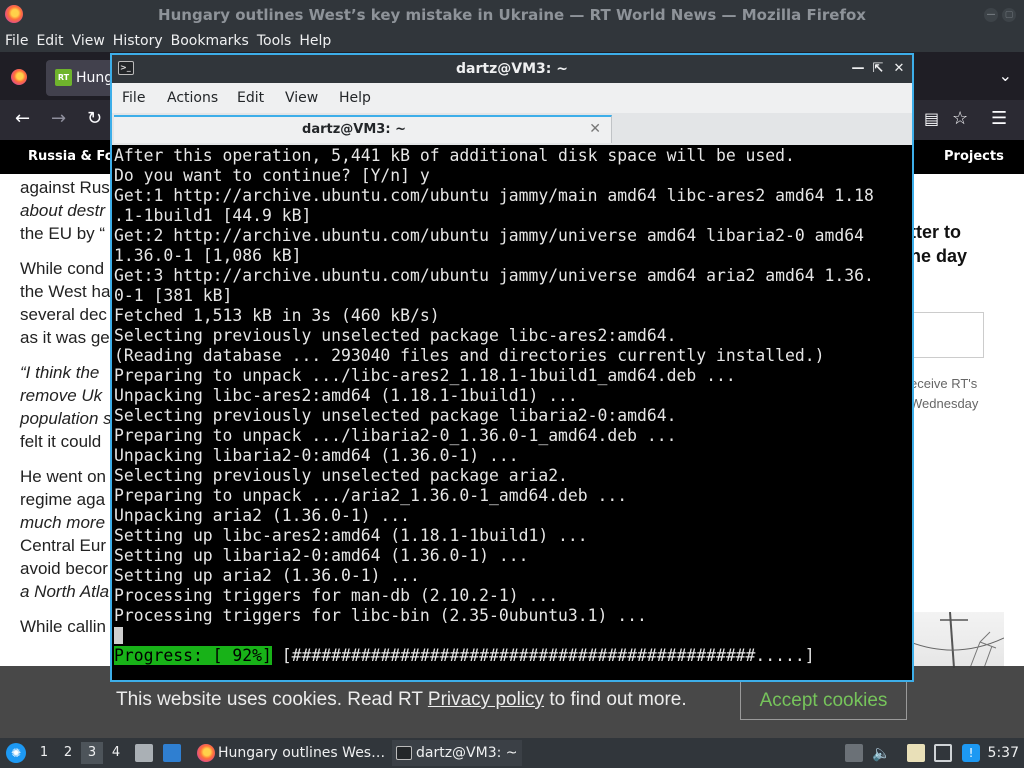 Image resolution: width=1024 pixels, height=768 pixels. Describe the element at coordinates (92, 753) in the screenshot. I see `workspace-3: 3` at that location.